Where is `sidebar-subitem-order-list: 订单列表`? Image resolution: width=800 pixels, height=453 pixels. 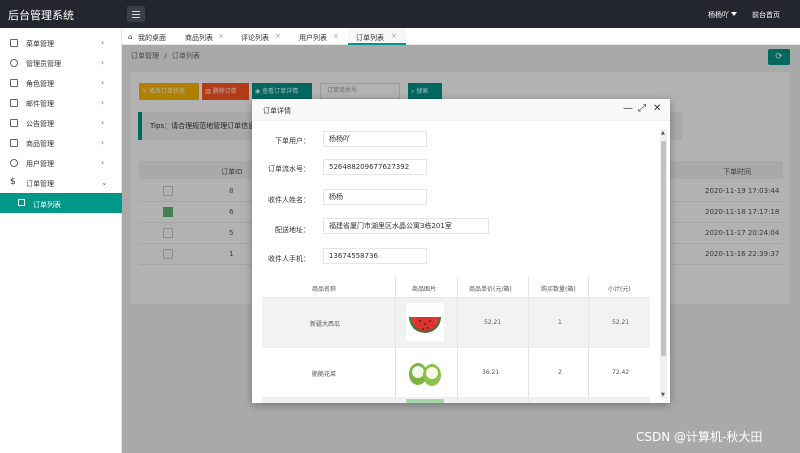 sidebar-subitem-order-list: 订单列表 is located at coordinates (61, 203).